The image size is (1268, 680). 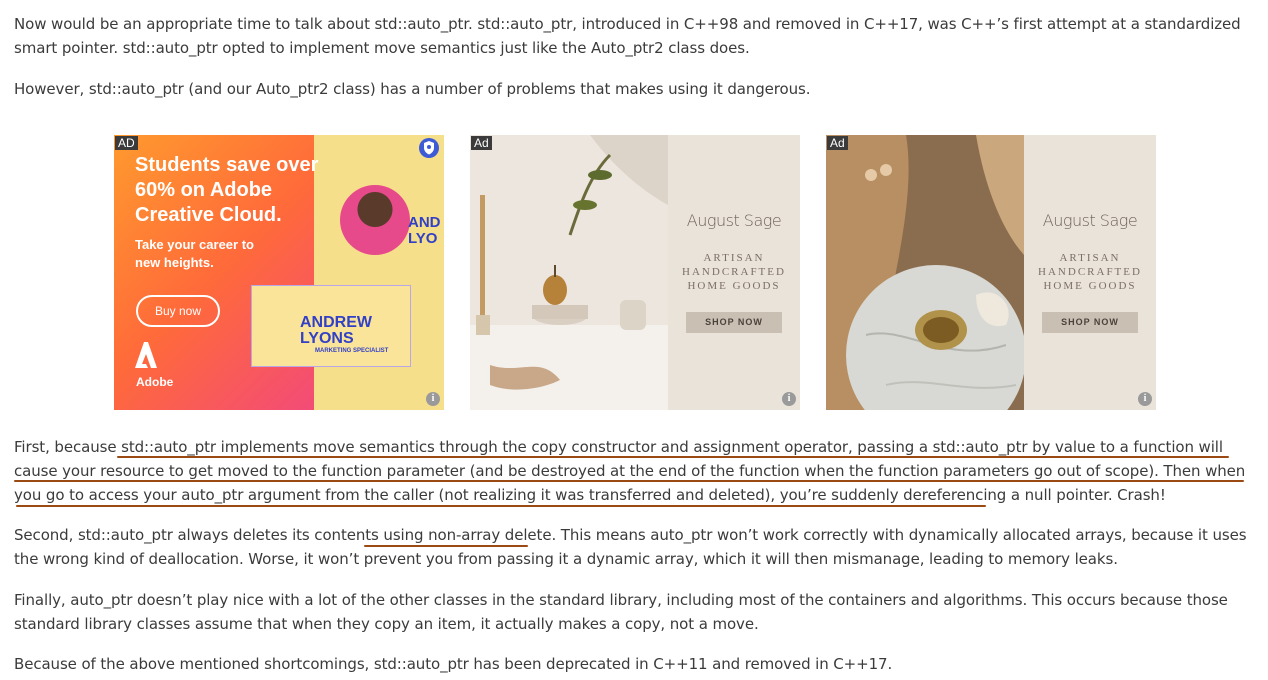 I want to click on portrait-image, so click(x=375, y=220).